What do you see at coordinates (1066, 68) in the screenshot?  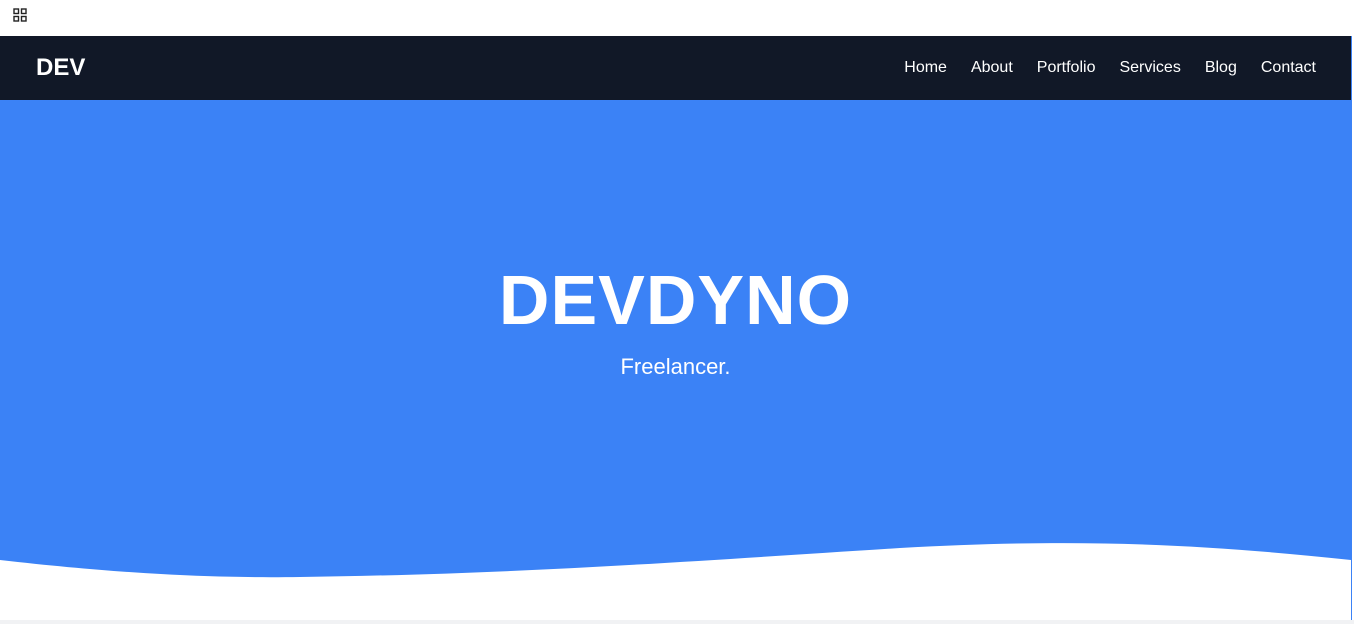 I see `nav-link-portfolio: Portfolio` at bounding box center [1066, 68].